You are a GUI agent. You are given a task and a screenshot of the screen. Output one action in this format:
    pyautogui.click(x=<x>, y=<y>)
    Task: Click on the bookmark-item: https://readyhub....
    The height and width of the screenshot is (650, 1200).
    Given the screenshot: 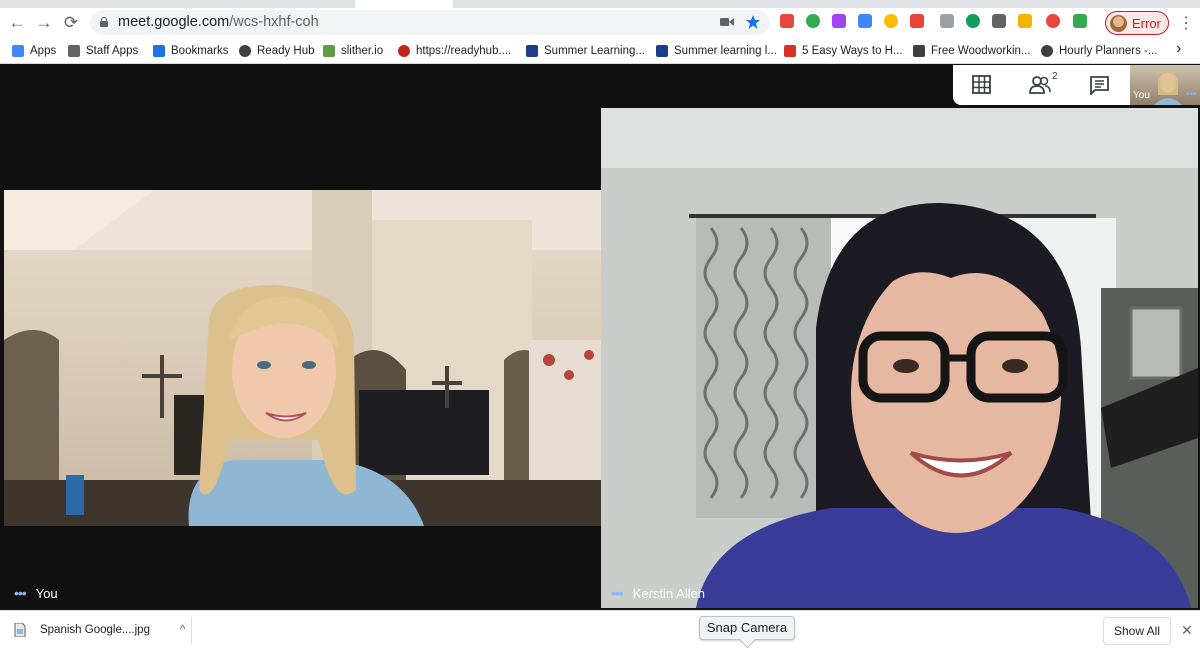 What is the action you would take?
    pyautogui.click(x=454, y=51)
    